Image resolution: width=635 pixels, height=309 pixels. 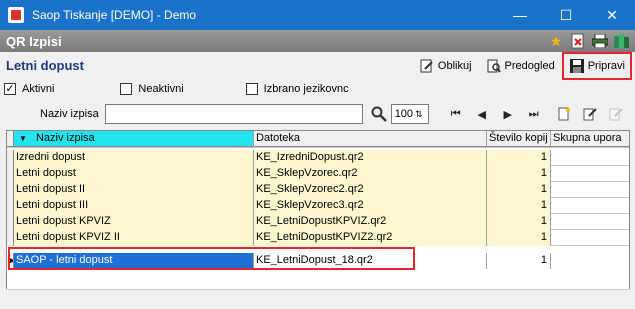 What do you see at coordinates (456, 114) in the screenshot?
I see `first-record-icon: ⏮` at bounding box center [456, 114].